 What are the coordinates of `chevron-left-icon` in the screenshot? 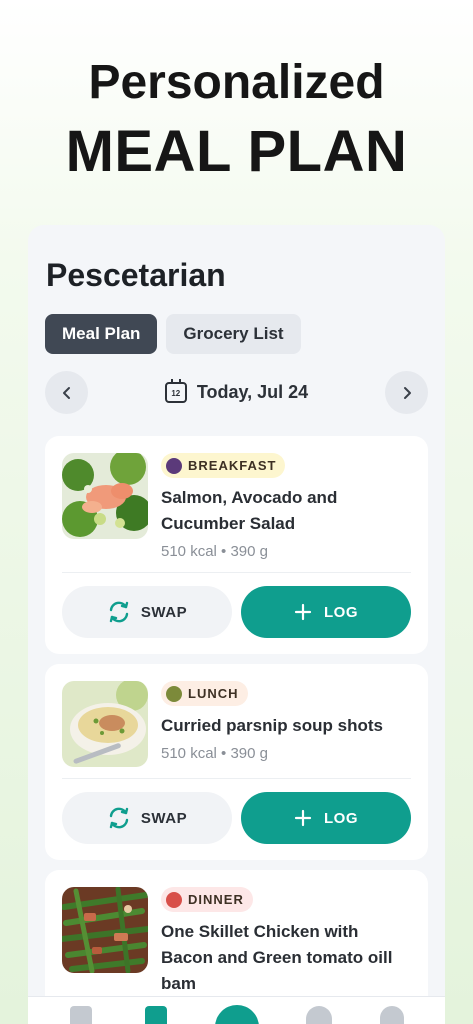 It's located at (66, 392).